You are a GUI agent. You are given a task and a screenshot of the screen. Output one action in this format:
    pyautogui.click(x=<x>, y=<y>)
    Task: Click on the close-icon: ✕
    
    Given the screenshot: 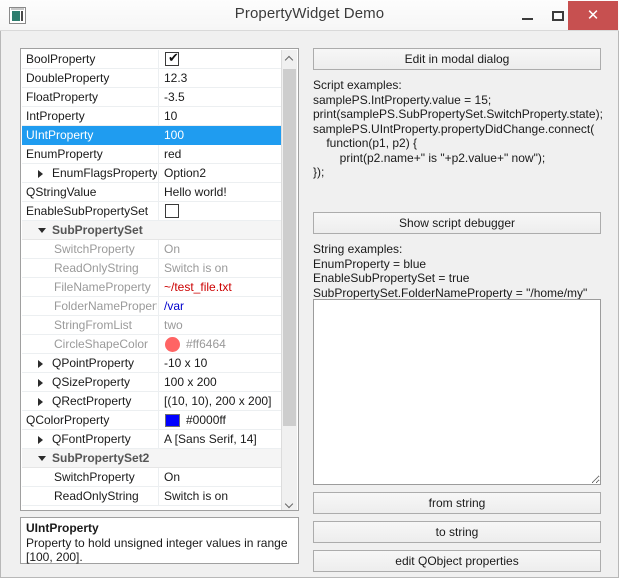 What is the action you would take?
    pyautogui.click(x=593, y=15)
    